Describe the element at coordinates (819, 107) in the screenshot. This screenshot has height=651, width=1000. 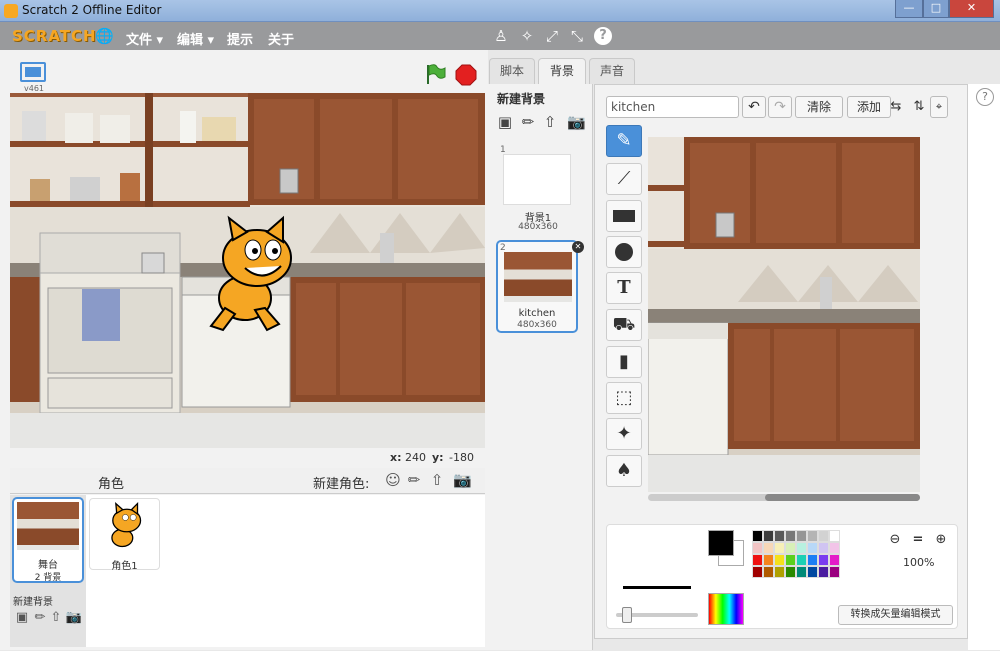
I see `clear-button: 清除` at that location.